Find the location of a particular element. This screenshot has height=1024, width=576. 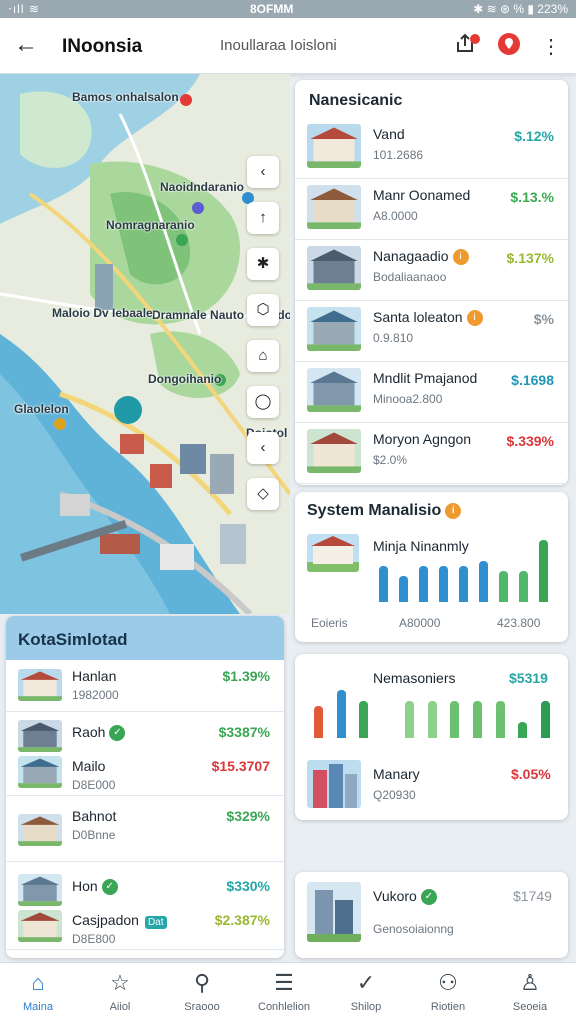

listing-row: Manr Oonamed A8.0000 $.13.% is located at coordinates (431, 209).